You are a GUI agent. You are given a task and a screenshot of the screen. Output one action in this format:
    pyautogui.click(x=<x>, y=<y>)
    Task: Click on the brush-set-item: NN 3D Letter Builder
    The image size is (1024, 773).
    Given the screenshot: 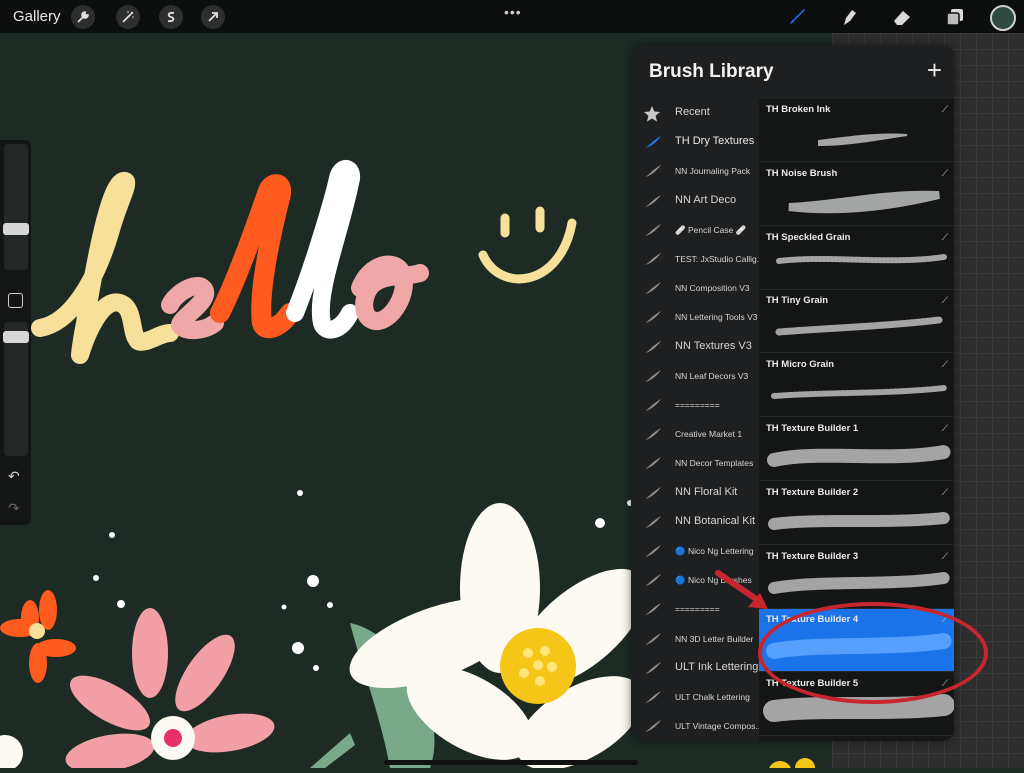 What is the action you would take?
    pyautogui.click(x=696, y=639)
    